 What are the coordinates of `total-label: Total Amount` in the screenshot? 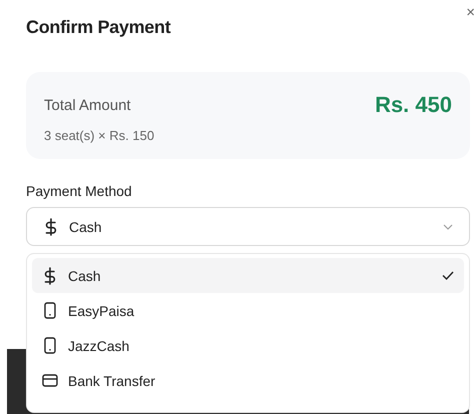 It's located at (87, 105).